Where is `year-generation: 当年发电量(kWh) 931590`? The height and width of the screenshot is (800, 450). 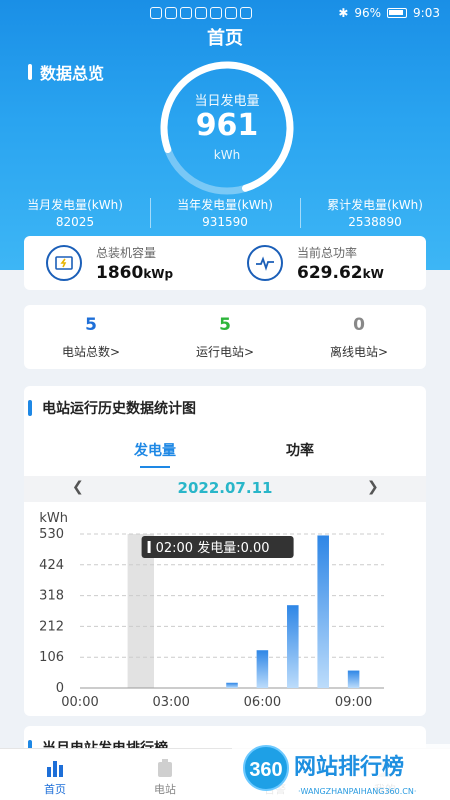
year-generation: 当年发电量(kWh) 931590 is located at coordinates (225, 214).